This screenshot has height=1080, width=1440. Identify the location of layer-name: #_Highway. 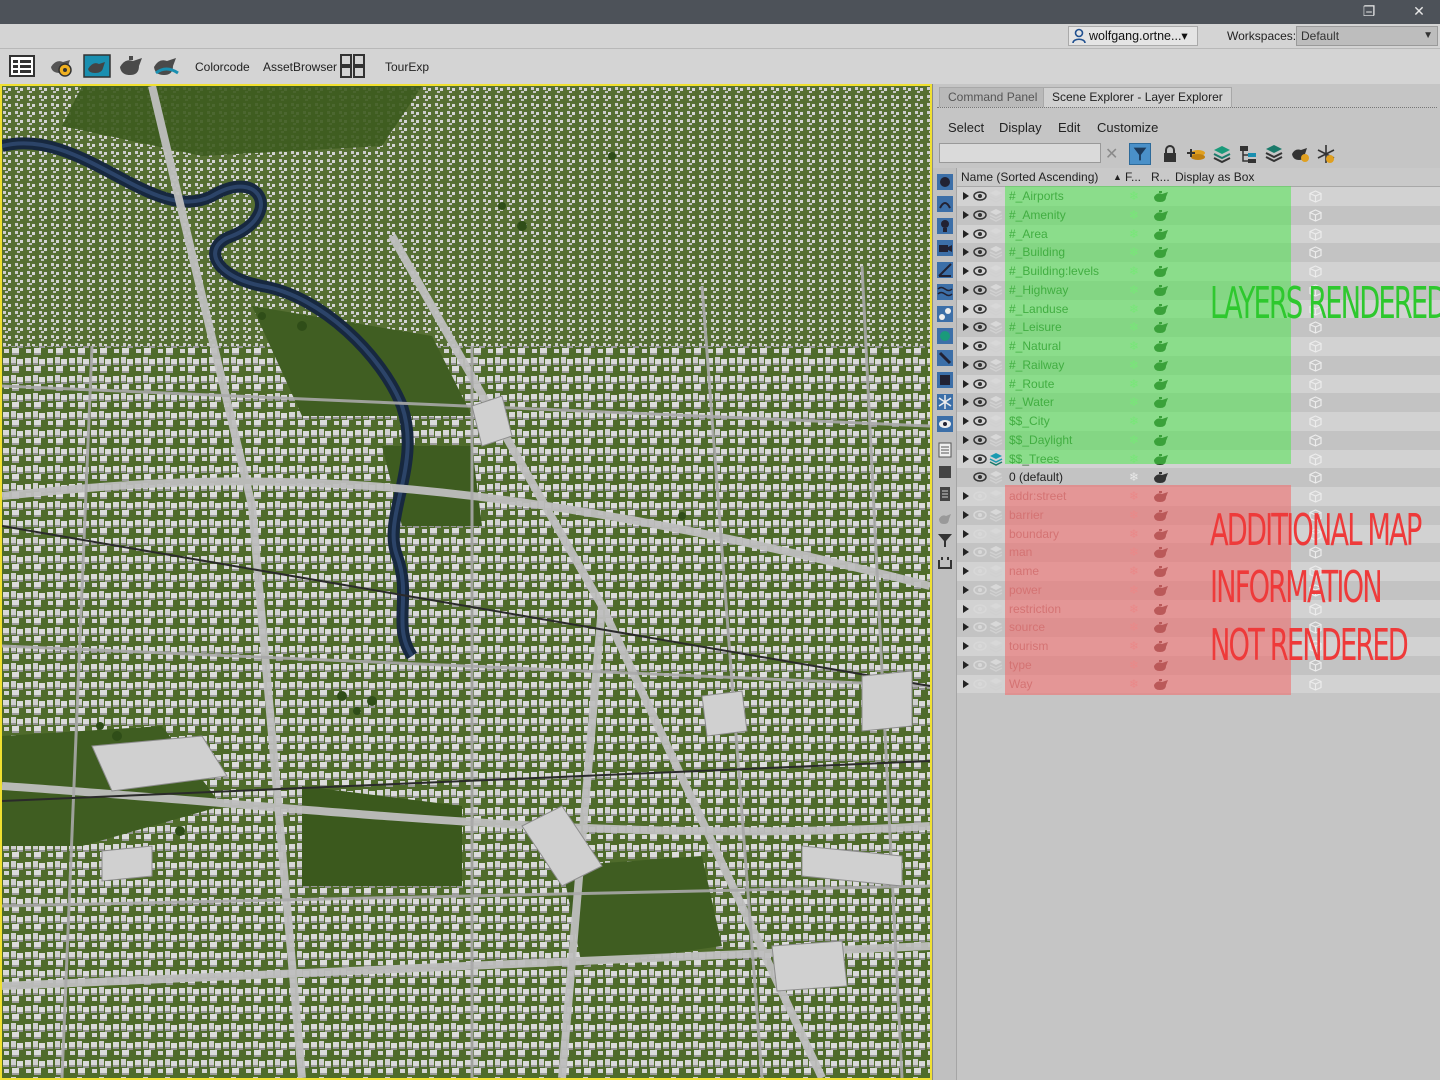
(1038, 290).